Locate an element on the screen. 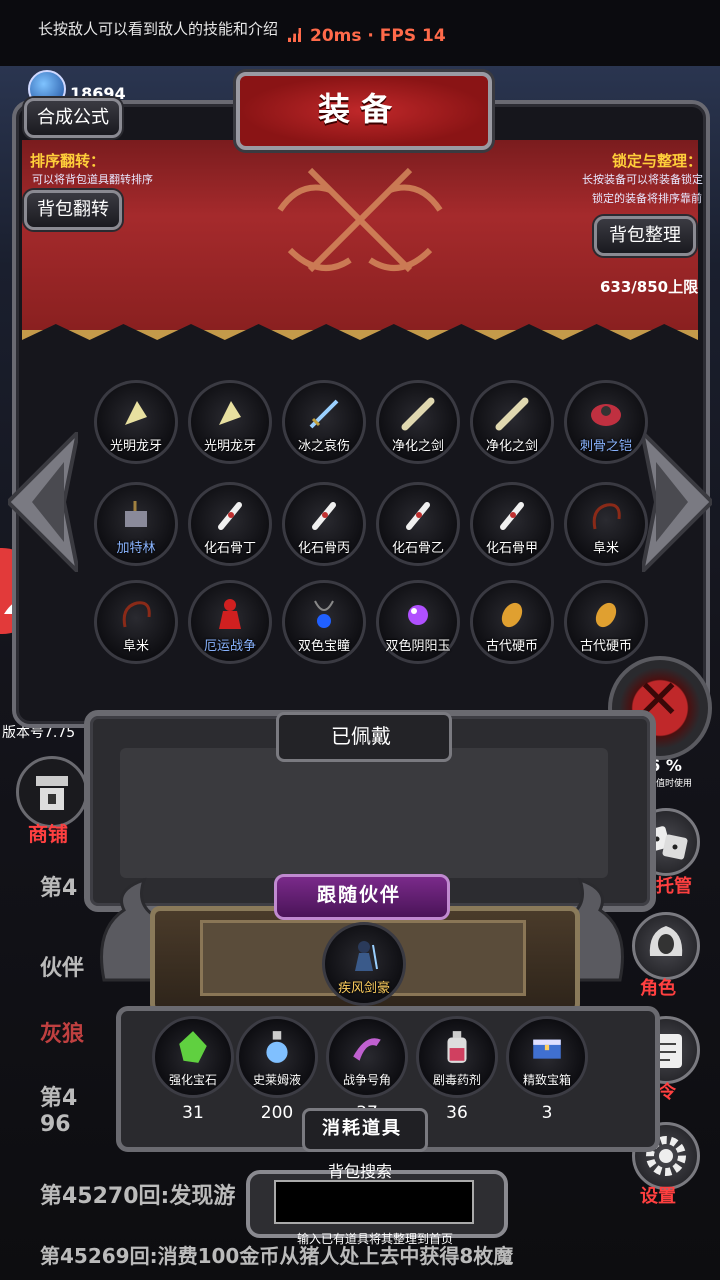 This screenshot has width=720, height=1280. inventory-item: 化石骨乙 is located at coordinates (418, 524).